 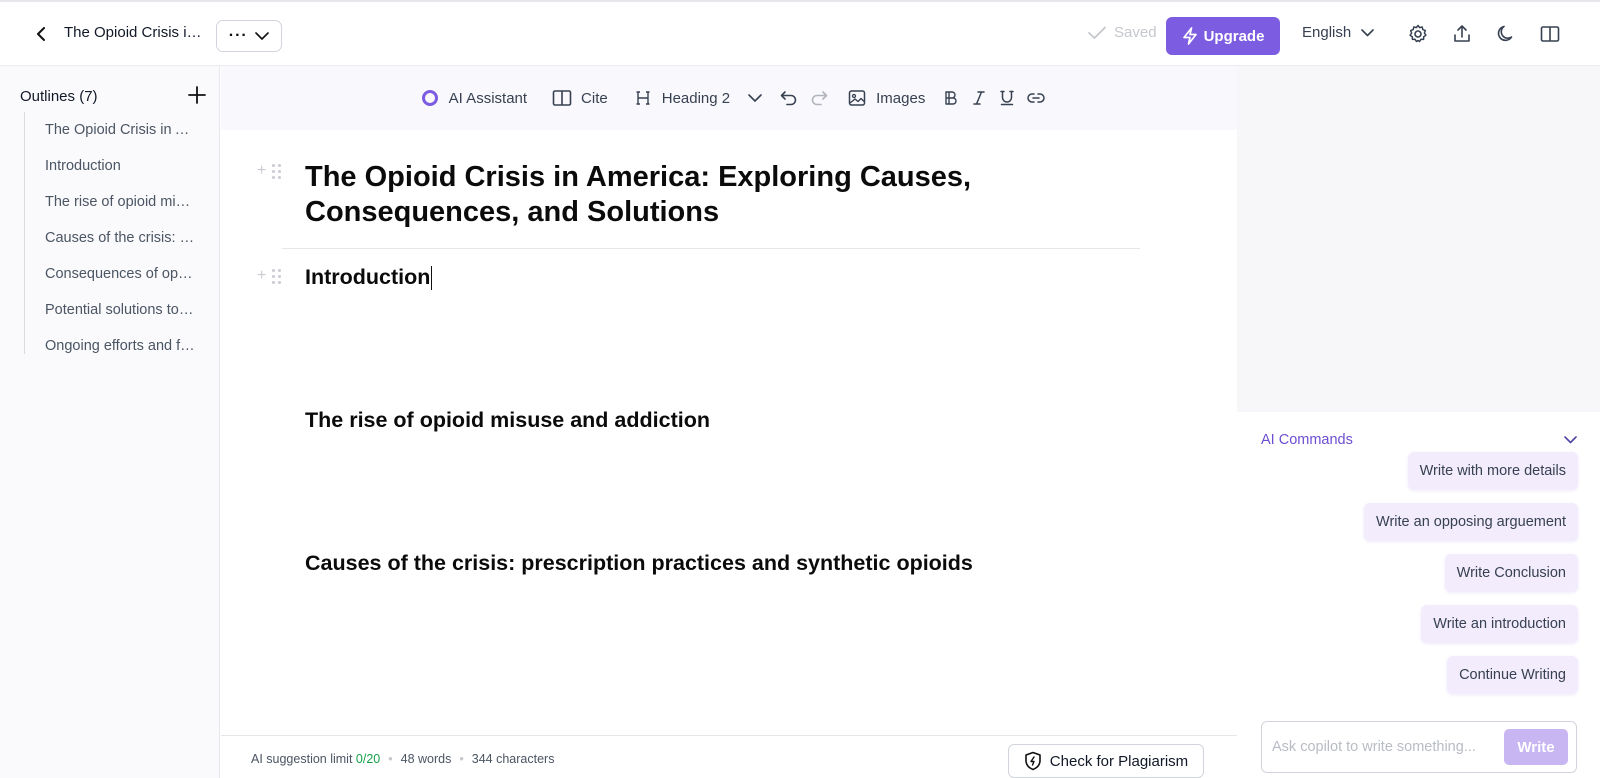 I want to click on book-open-icon, so click(x=1550, y=34).